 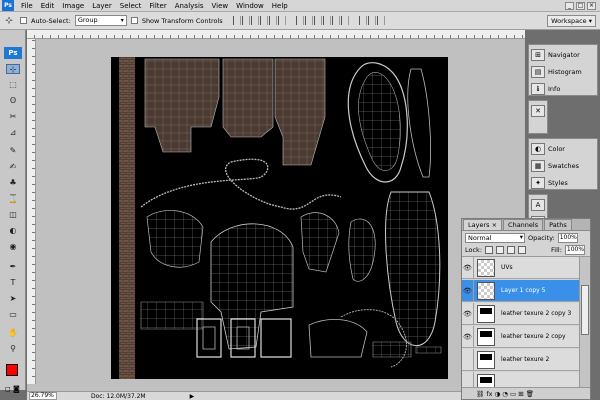 What do you see at coordinates (102, 6) in the screenshot?
I see `menu-layer: Layer` at bounding box center [102, 6].